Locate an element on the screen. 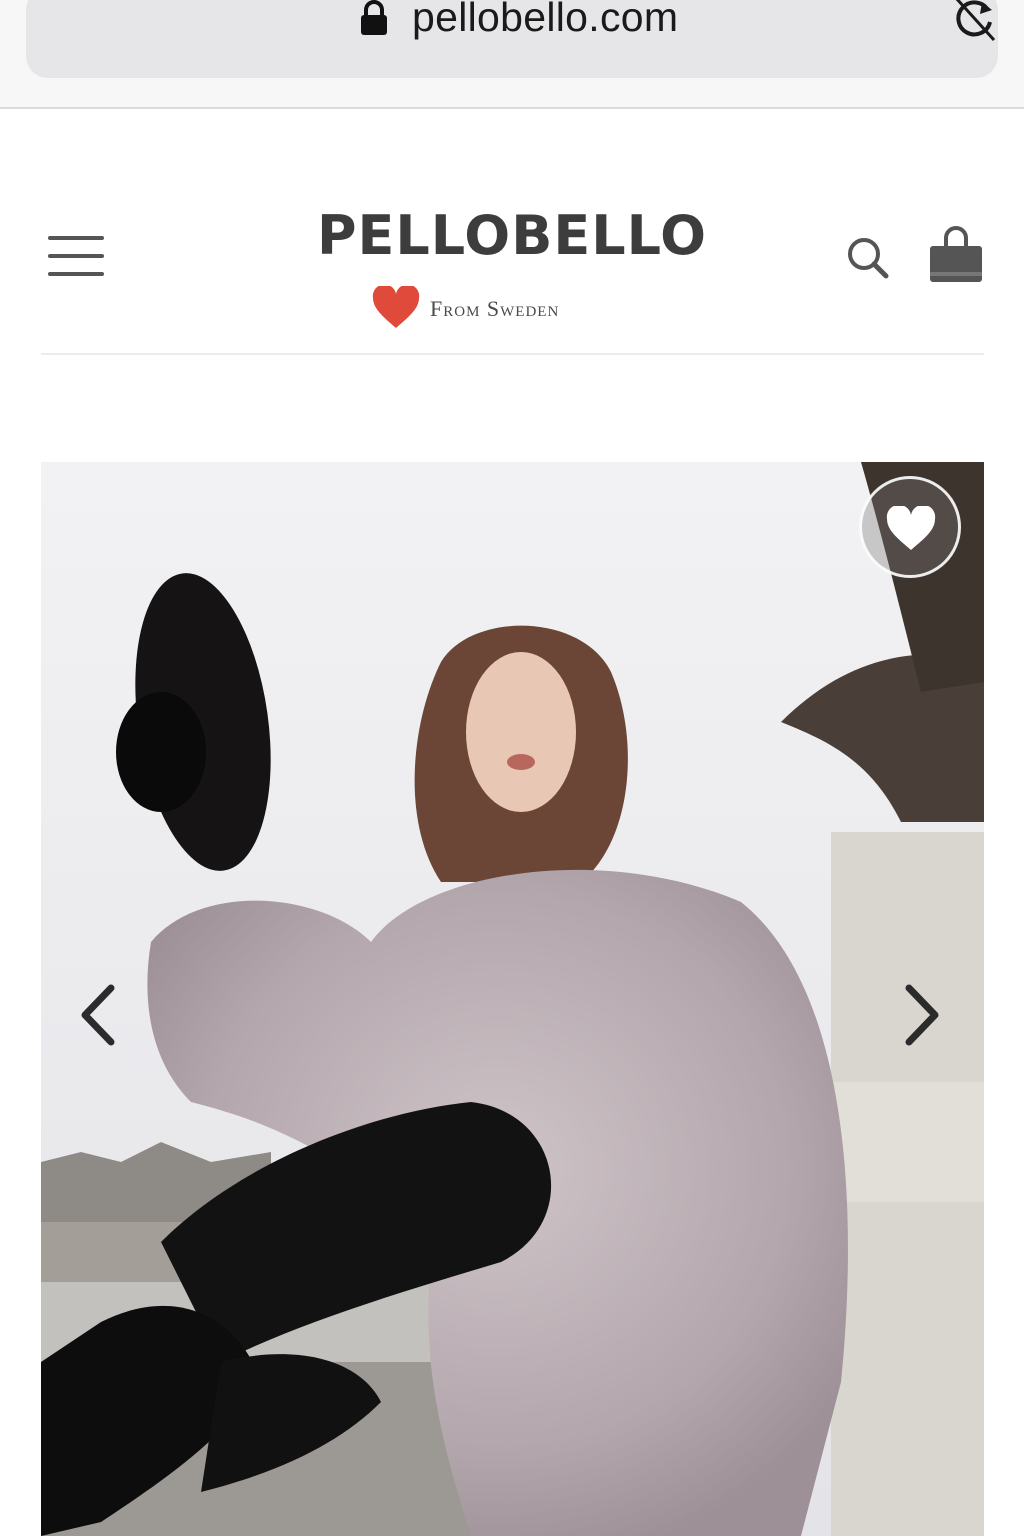 The width and height of the screenshot is (1024, 1536). url-field: pellobello.com is located at coordinates (512, 39).